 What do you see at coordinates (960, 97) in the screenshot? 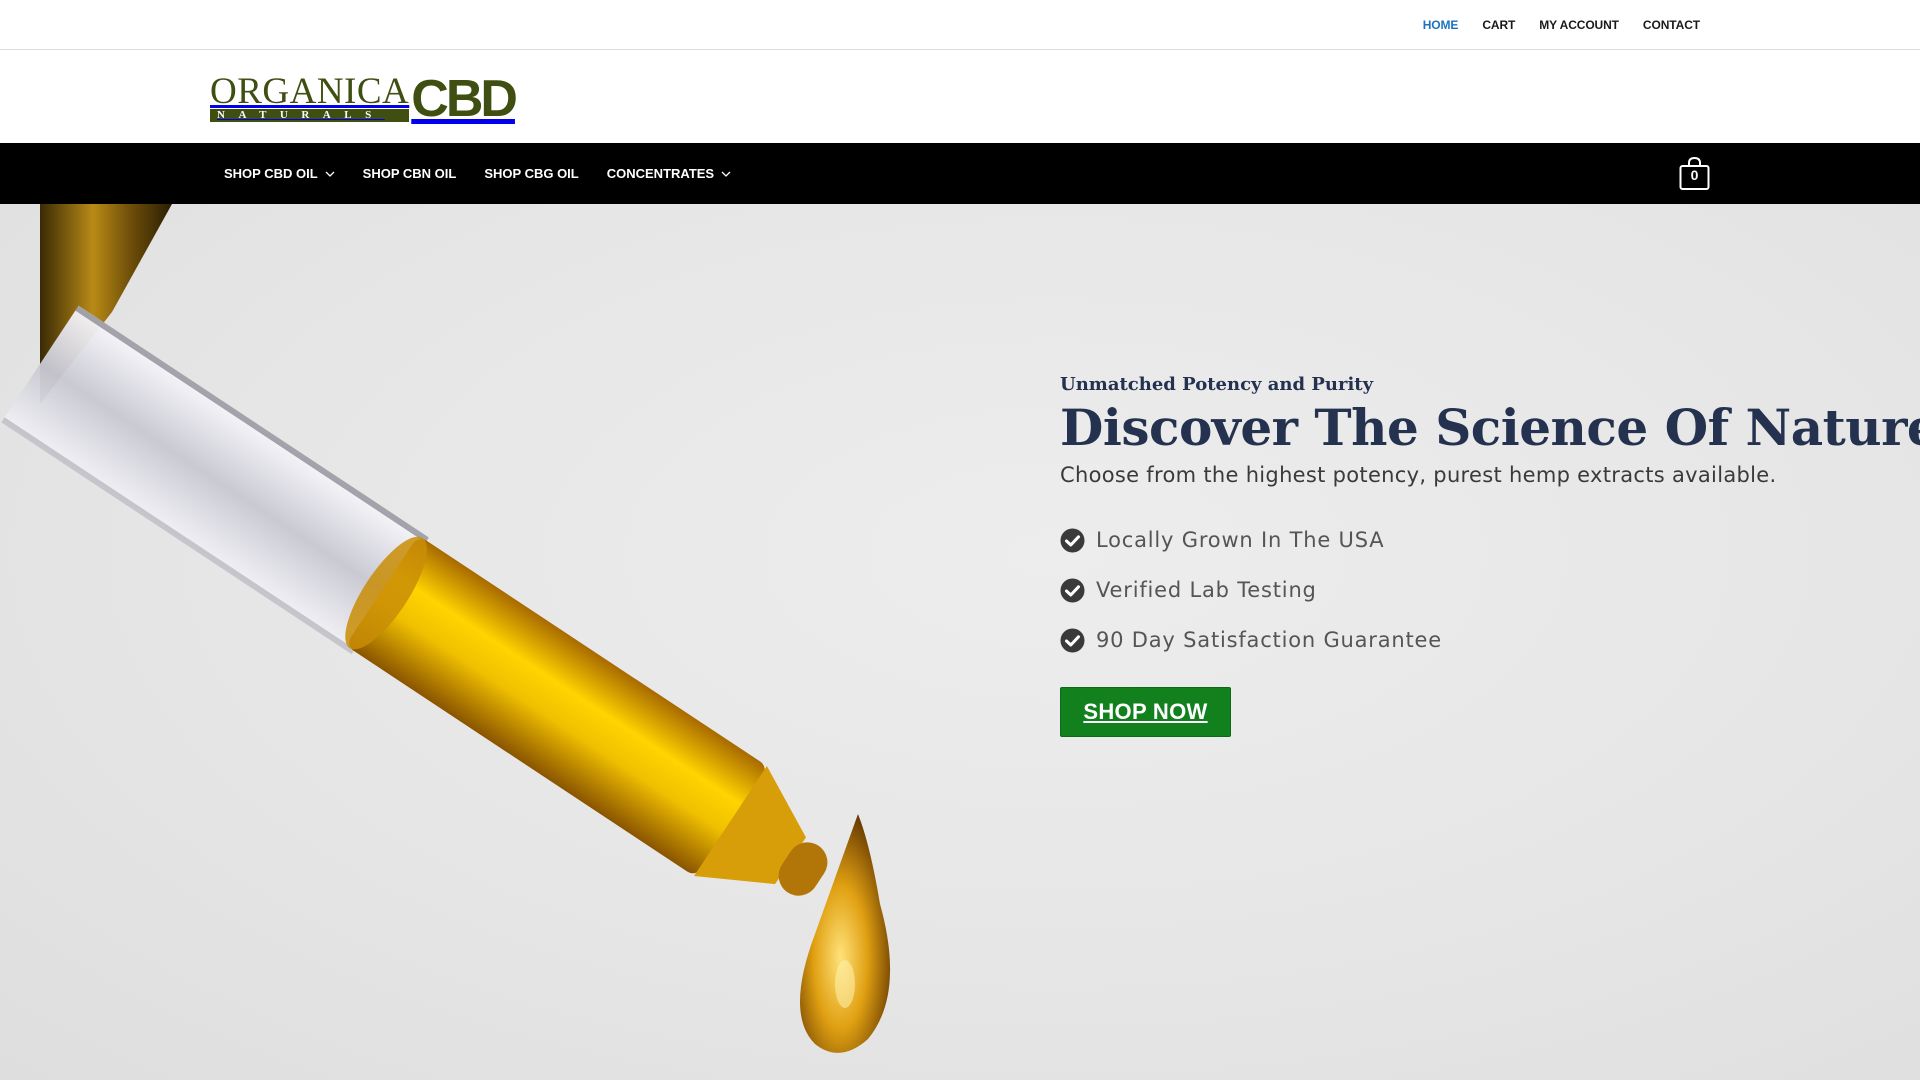
I see `site-header: ORGANICA NATURALS CBD` at bounding box center [960, 97].